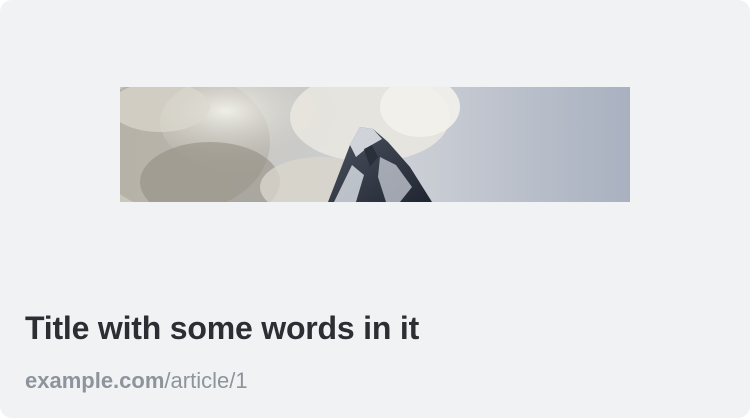 The image size is (750, 418). I want to click on preview-title: Title with some words in it, so click(375, 328).